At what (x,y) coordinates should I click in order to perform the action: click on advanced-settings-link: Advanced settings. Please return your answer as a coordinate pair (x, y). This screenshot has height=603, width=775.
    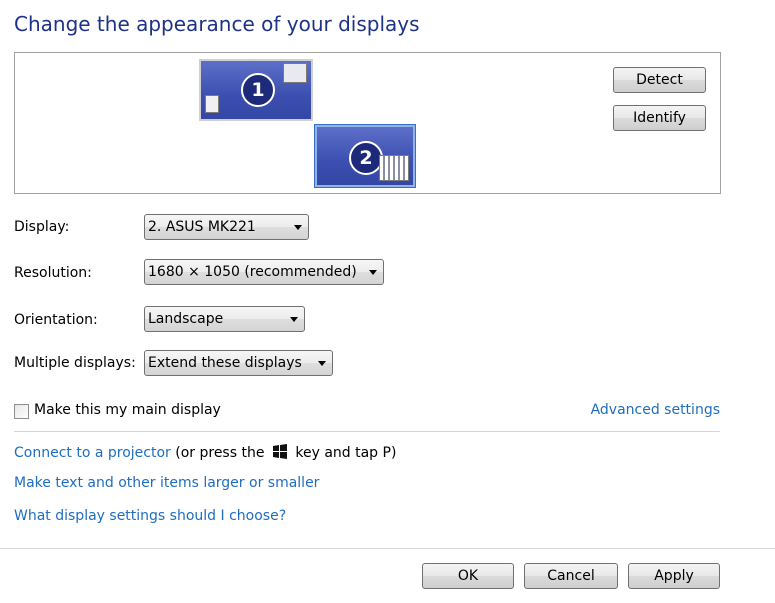
    Looking at the image, I should click on (655, 410).